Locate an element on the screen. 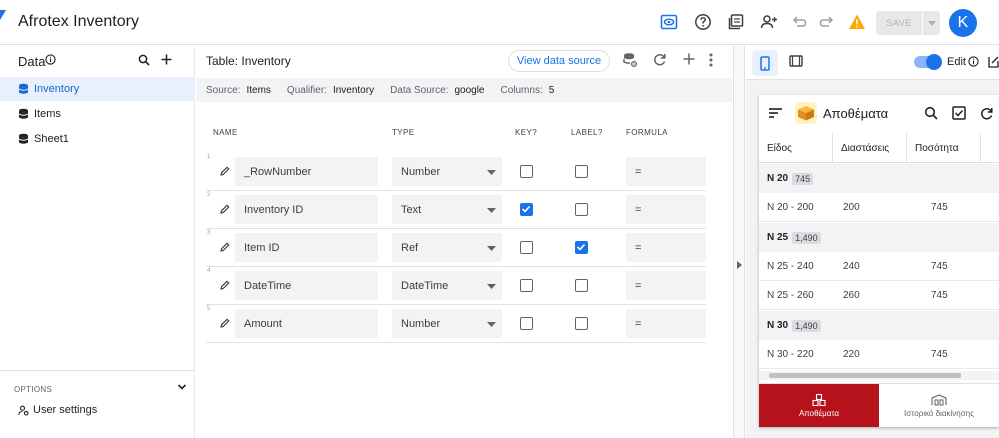 This screenshot has height=438, width=999. group-count-badge: 1,490 is located at coordinates (806, 237).